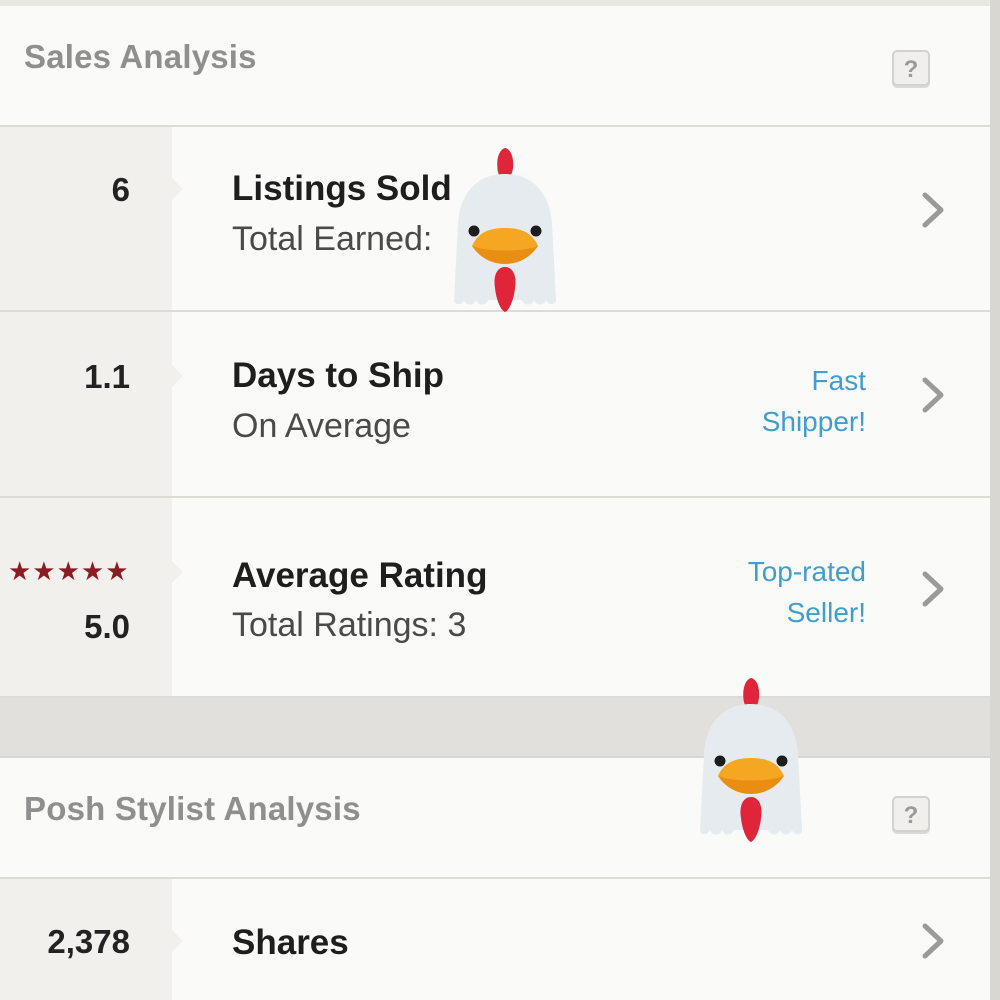 The image size is (1000, 1000). Describe the element at coordinates (495, 728) in the screenshot. I see `section-separator` at that location.